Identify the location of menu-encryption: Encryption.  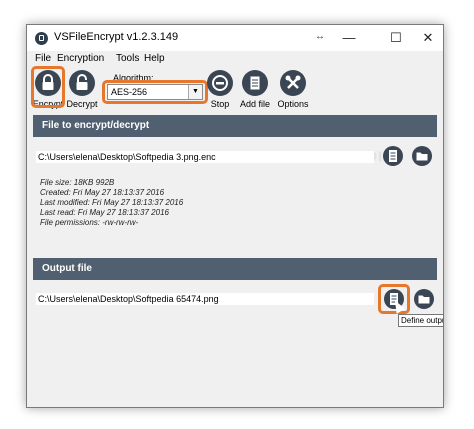
(80, 58).